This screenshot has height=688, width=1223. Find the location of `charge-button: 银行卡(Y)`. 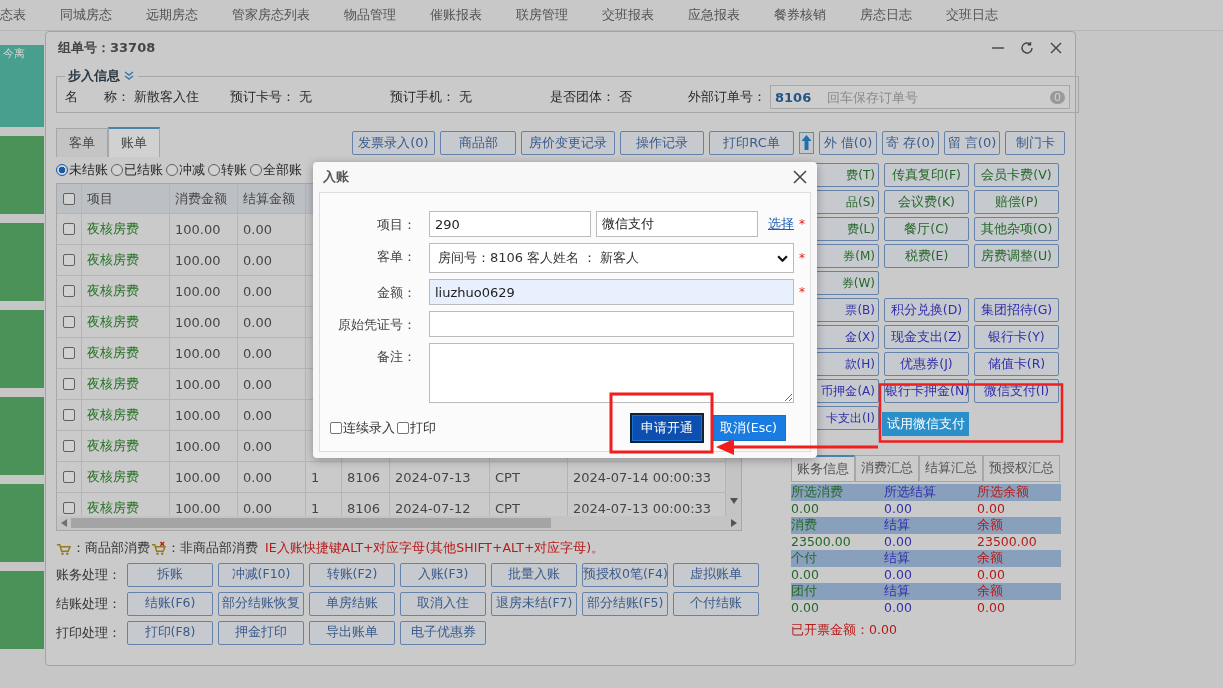

charge-button: 银行卡(Y) is located at coordinates (1016, 337).